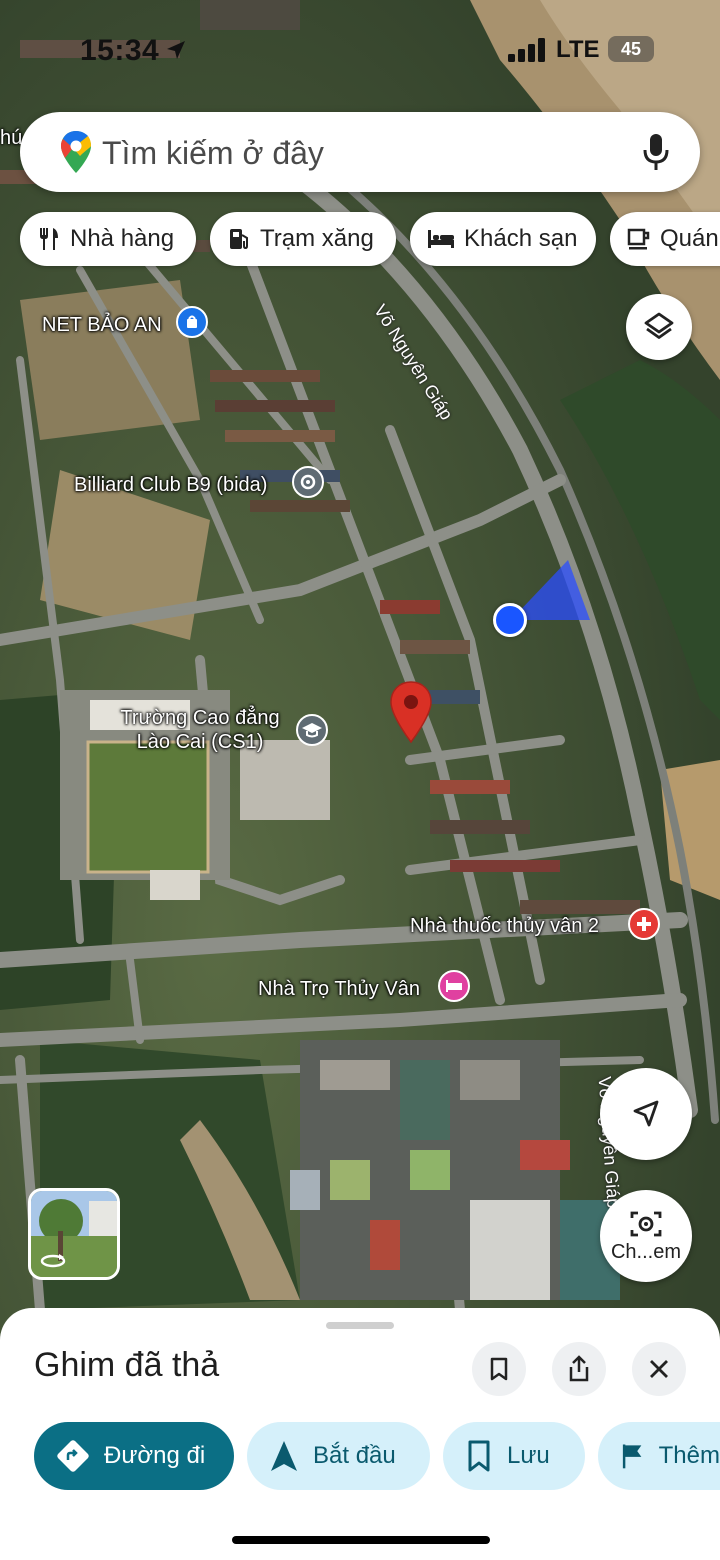  I want to click on status-time: 15:34, so click(120, 50).